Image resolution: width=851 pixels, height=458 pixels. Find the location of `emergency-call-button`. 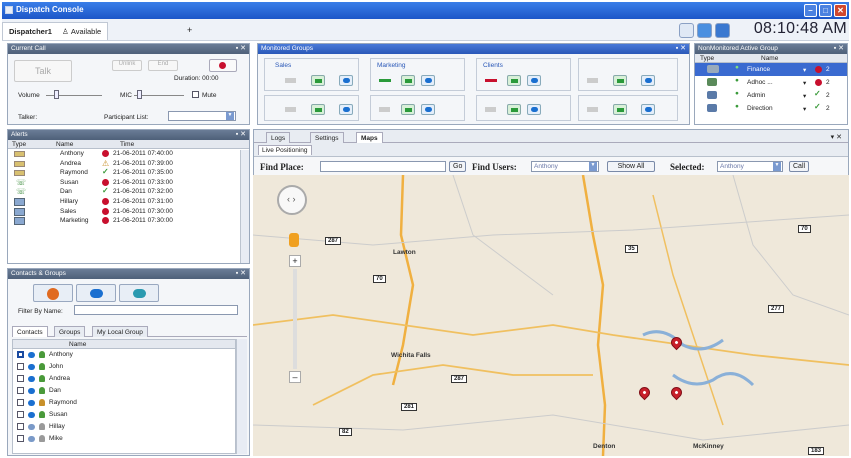

emergency-call-button is located at coordinates (53, 293).